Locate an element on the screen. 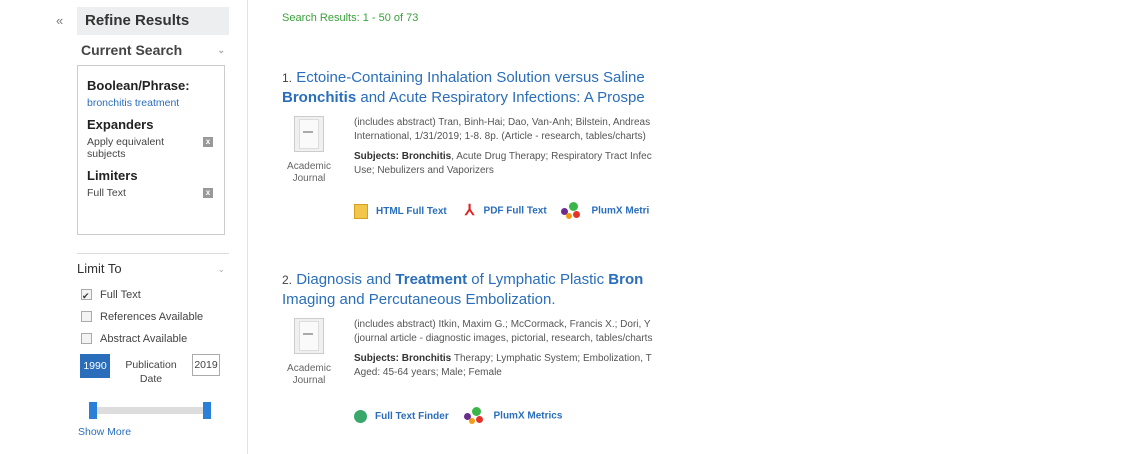 The image size is (1143, 454). search-query-link: bronchitis treatment is located at coordinates (155, 103).